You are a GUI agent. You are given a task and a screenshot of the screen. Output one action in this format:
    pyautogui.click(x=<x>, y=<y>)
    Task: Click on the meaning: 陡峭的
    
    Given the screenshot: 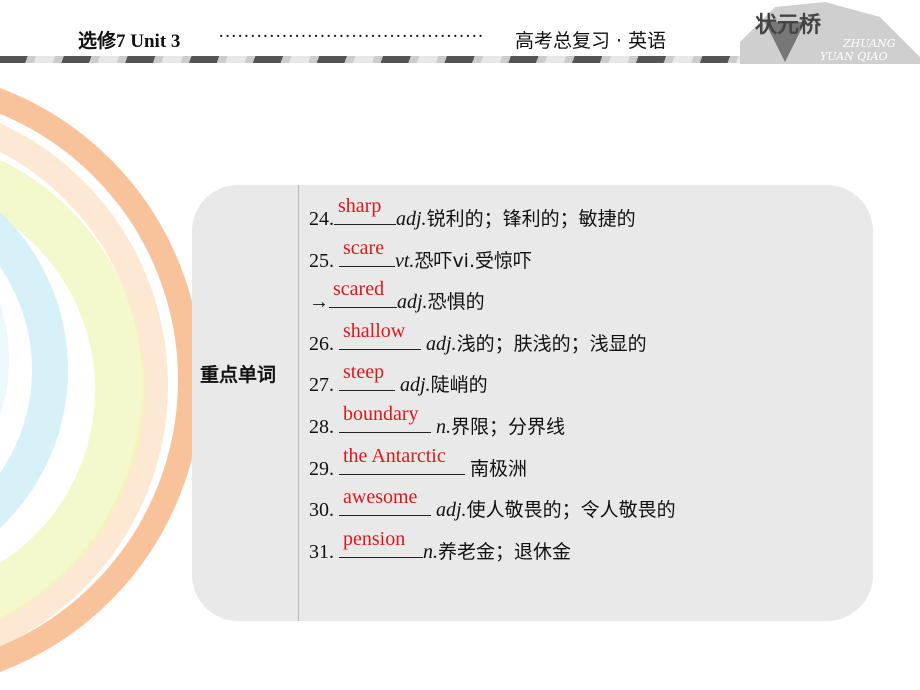 What is the action you would take?
    pyautogui.click(x=459, y=385)
    